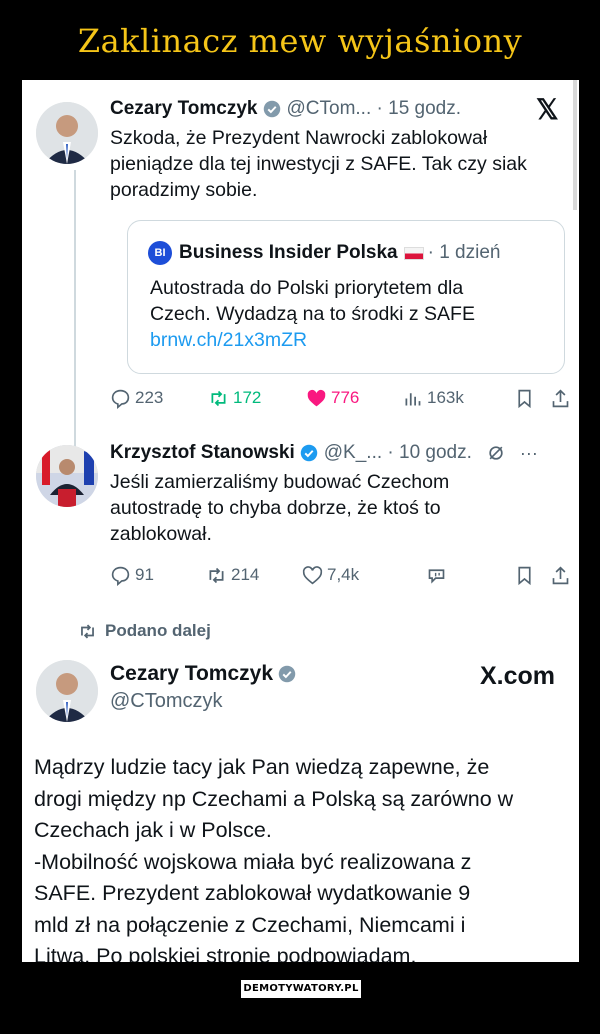 The width and height of the screenshot is (600, 1034). Describe the element at coordinates (288, 253) in the screenshot. I see `quote-source: Business Insider Polska` at that location.